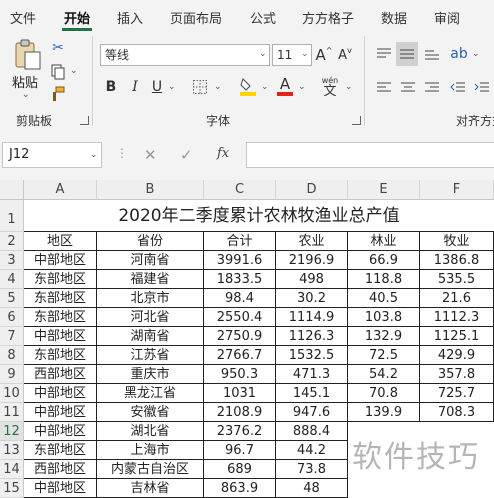 Image resolution: width=494 pixels, height=498 pixels. I want to click on paste-icon, so click(27, 55).